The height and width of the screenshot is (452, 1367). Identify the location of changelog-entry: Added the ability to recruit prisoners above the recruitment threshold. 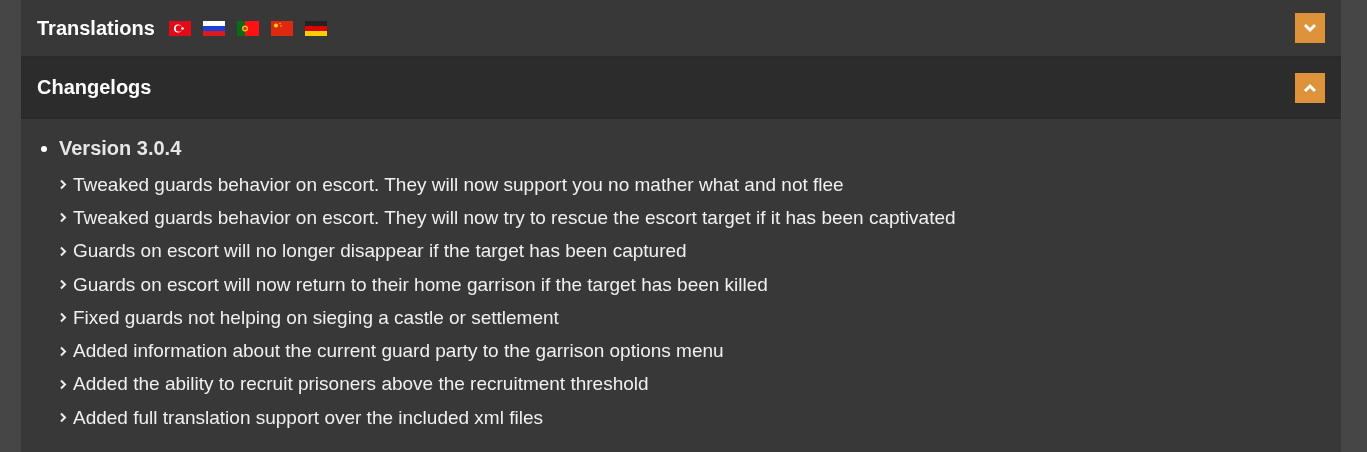
(361, 384).